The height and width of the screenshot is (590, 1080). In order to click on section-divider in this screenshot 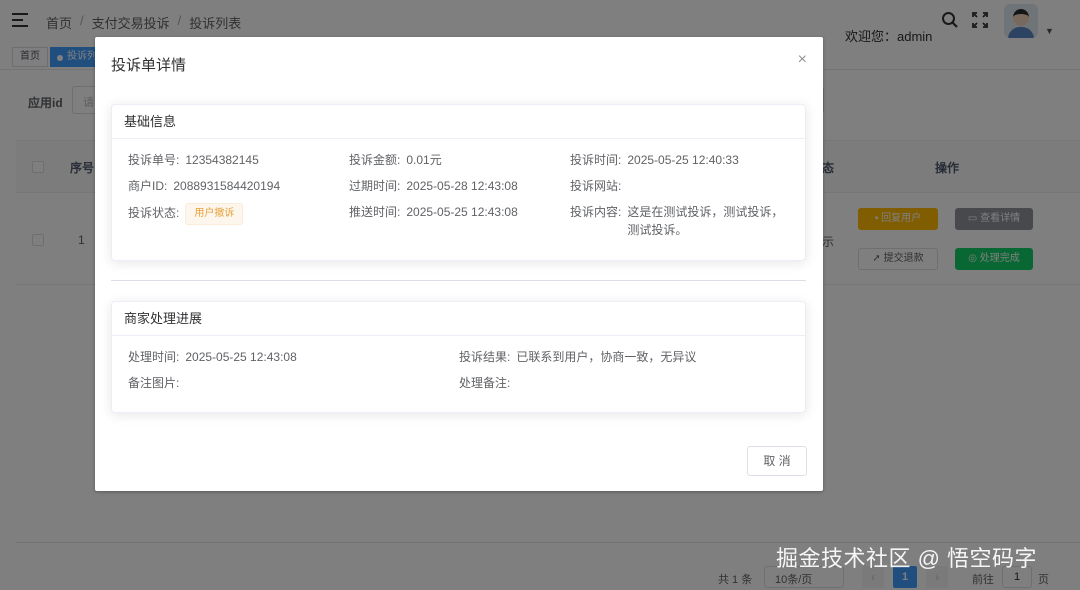, I will do `click(458, 280)`.